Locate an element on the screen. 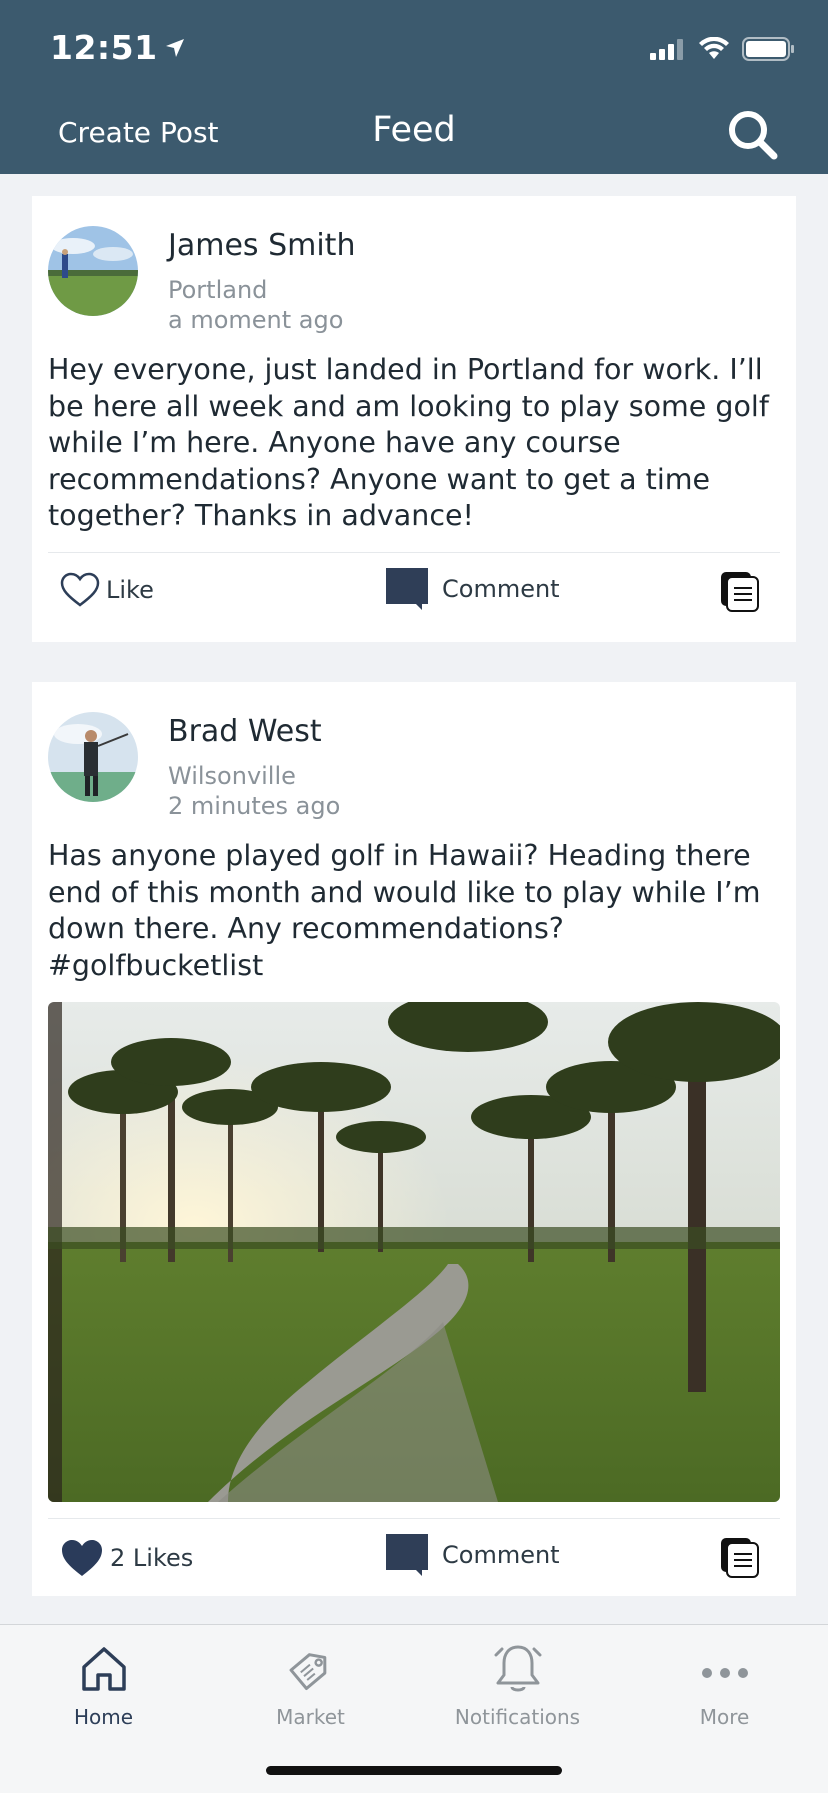  status-time: 12:51 is located at coordinates (118, 47).